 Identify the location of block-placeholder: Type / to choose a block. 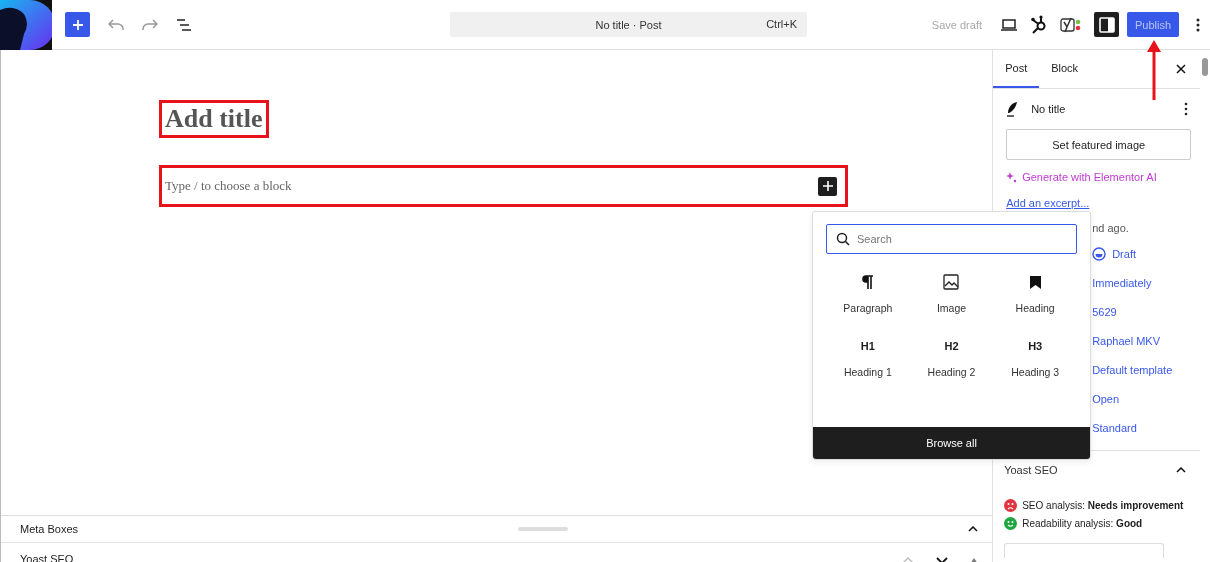
(228, 186).